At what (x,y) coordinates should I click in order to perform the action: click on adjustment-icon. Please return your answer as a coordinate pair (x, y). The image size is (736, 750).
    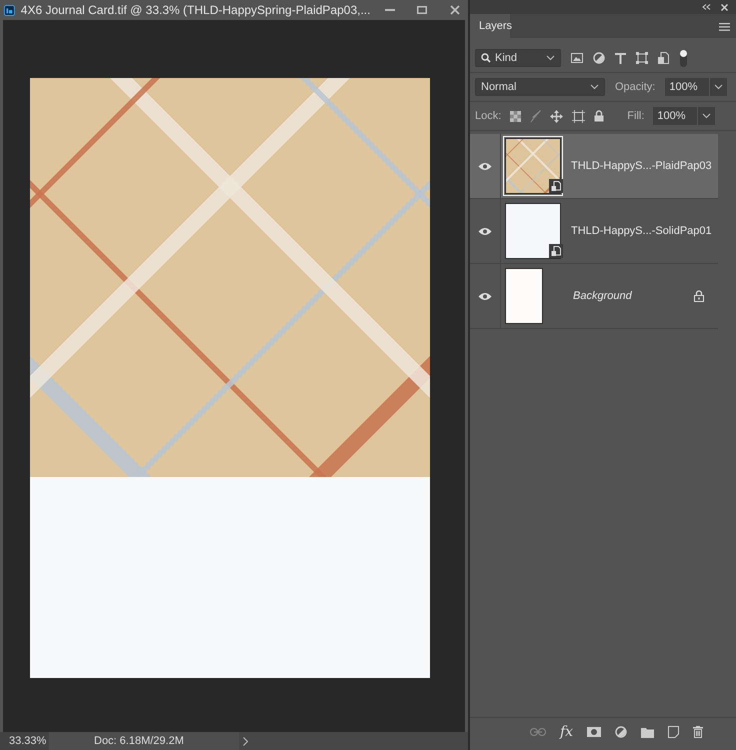
    Looking at the image, I should click on (621, 732).